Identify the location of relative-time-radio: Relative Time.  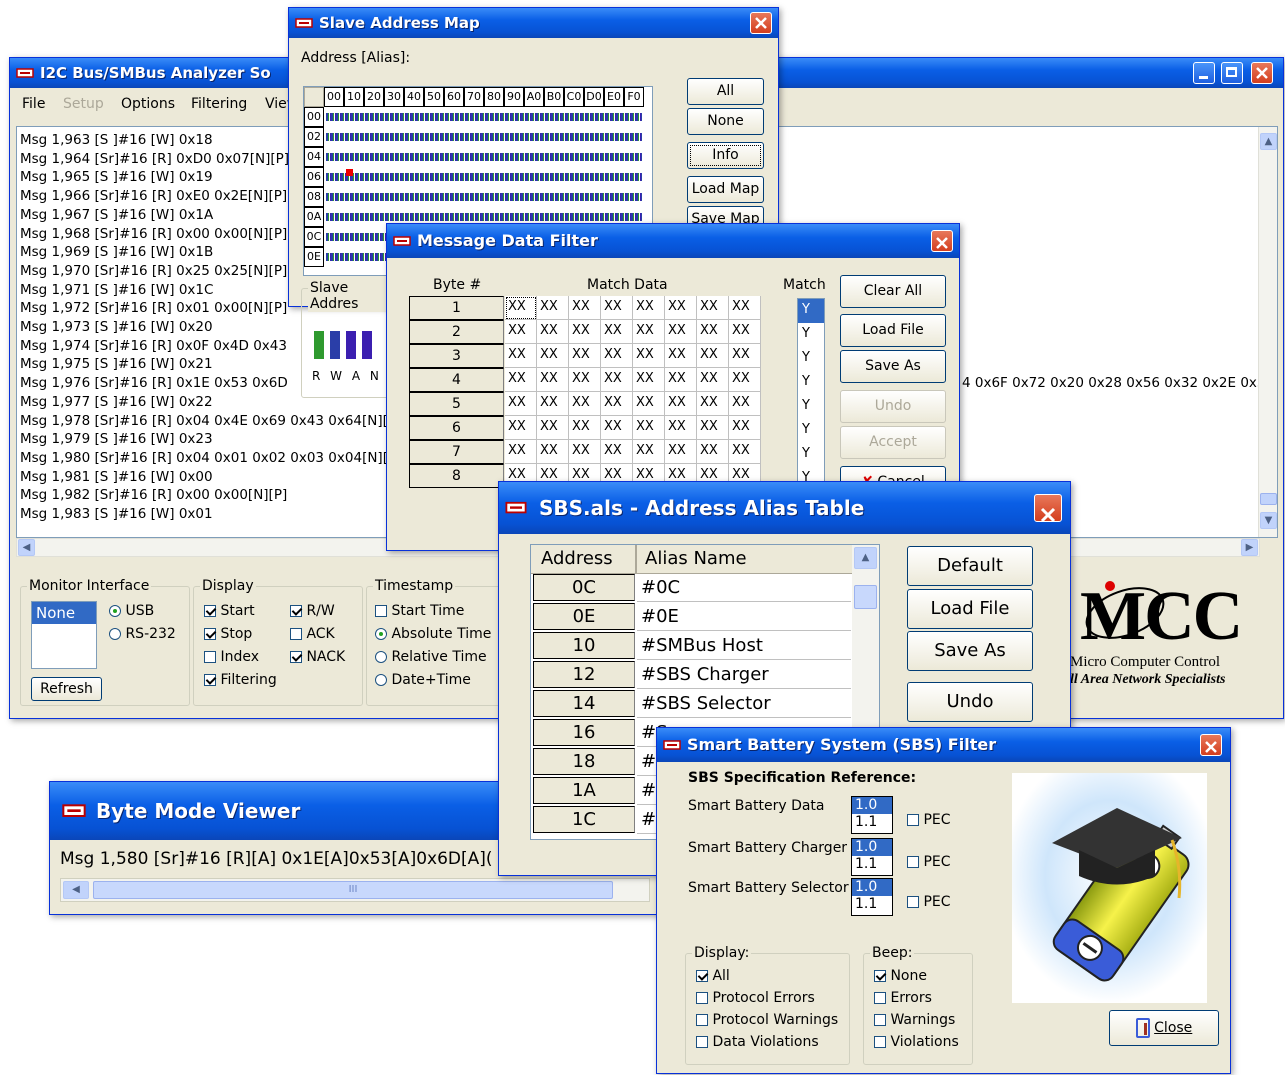
(431, 657).